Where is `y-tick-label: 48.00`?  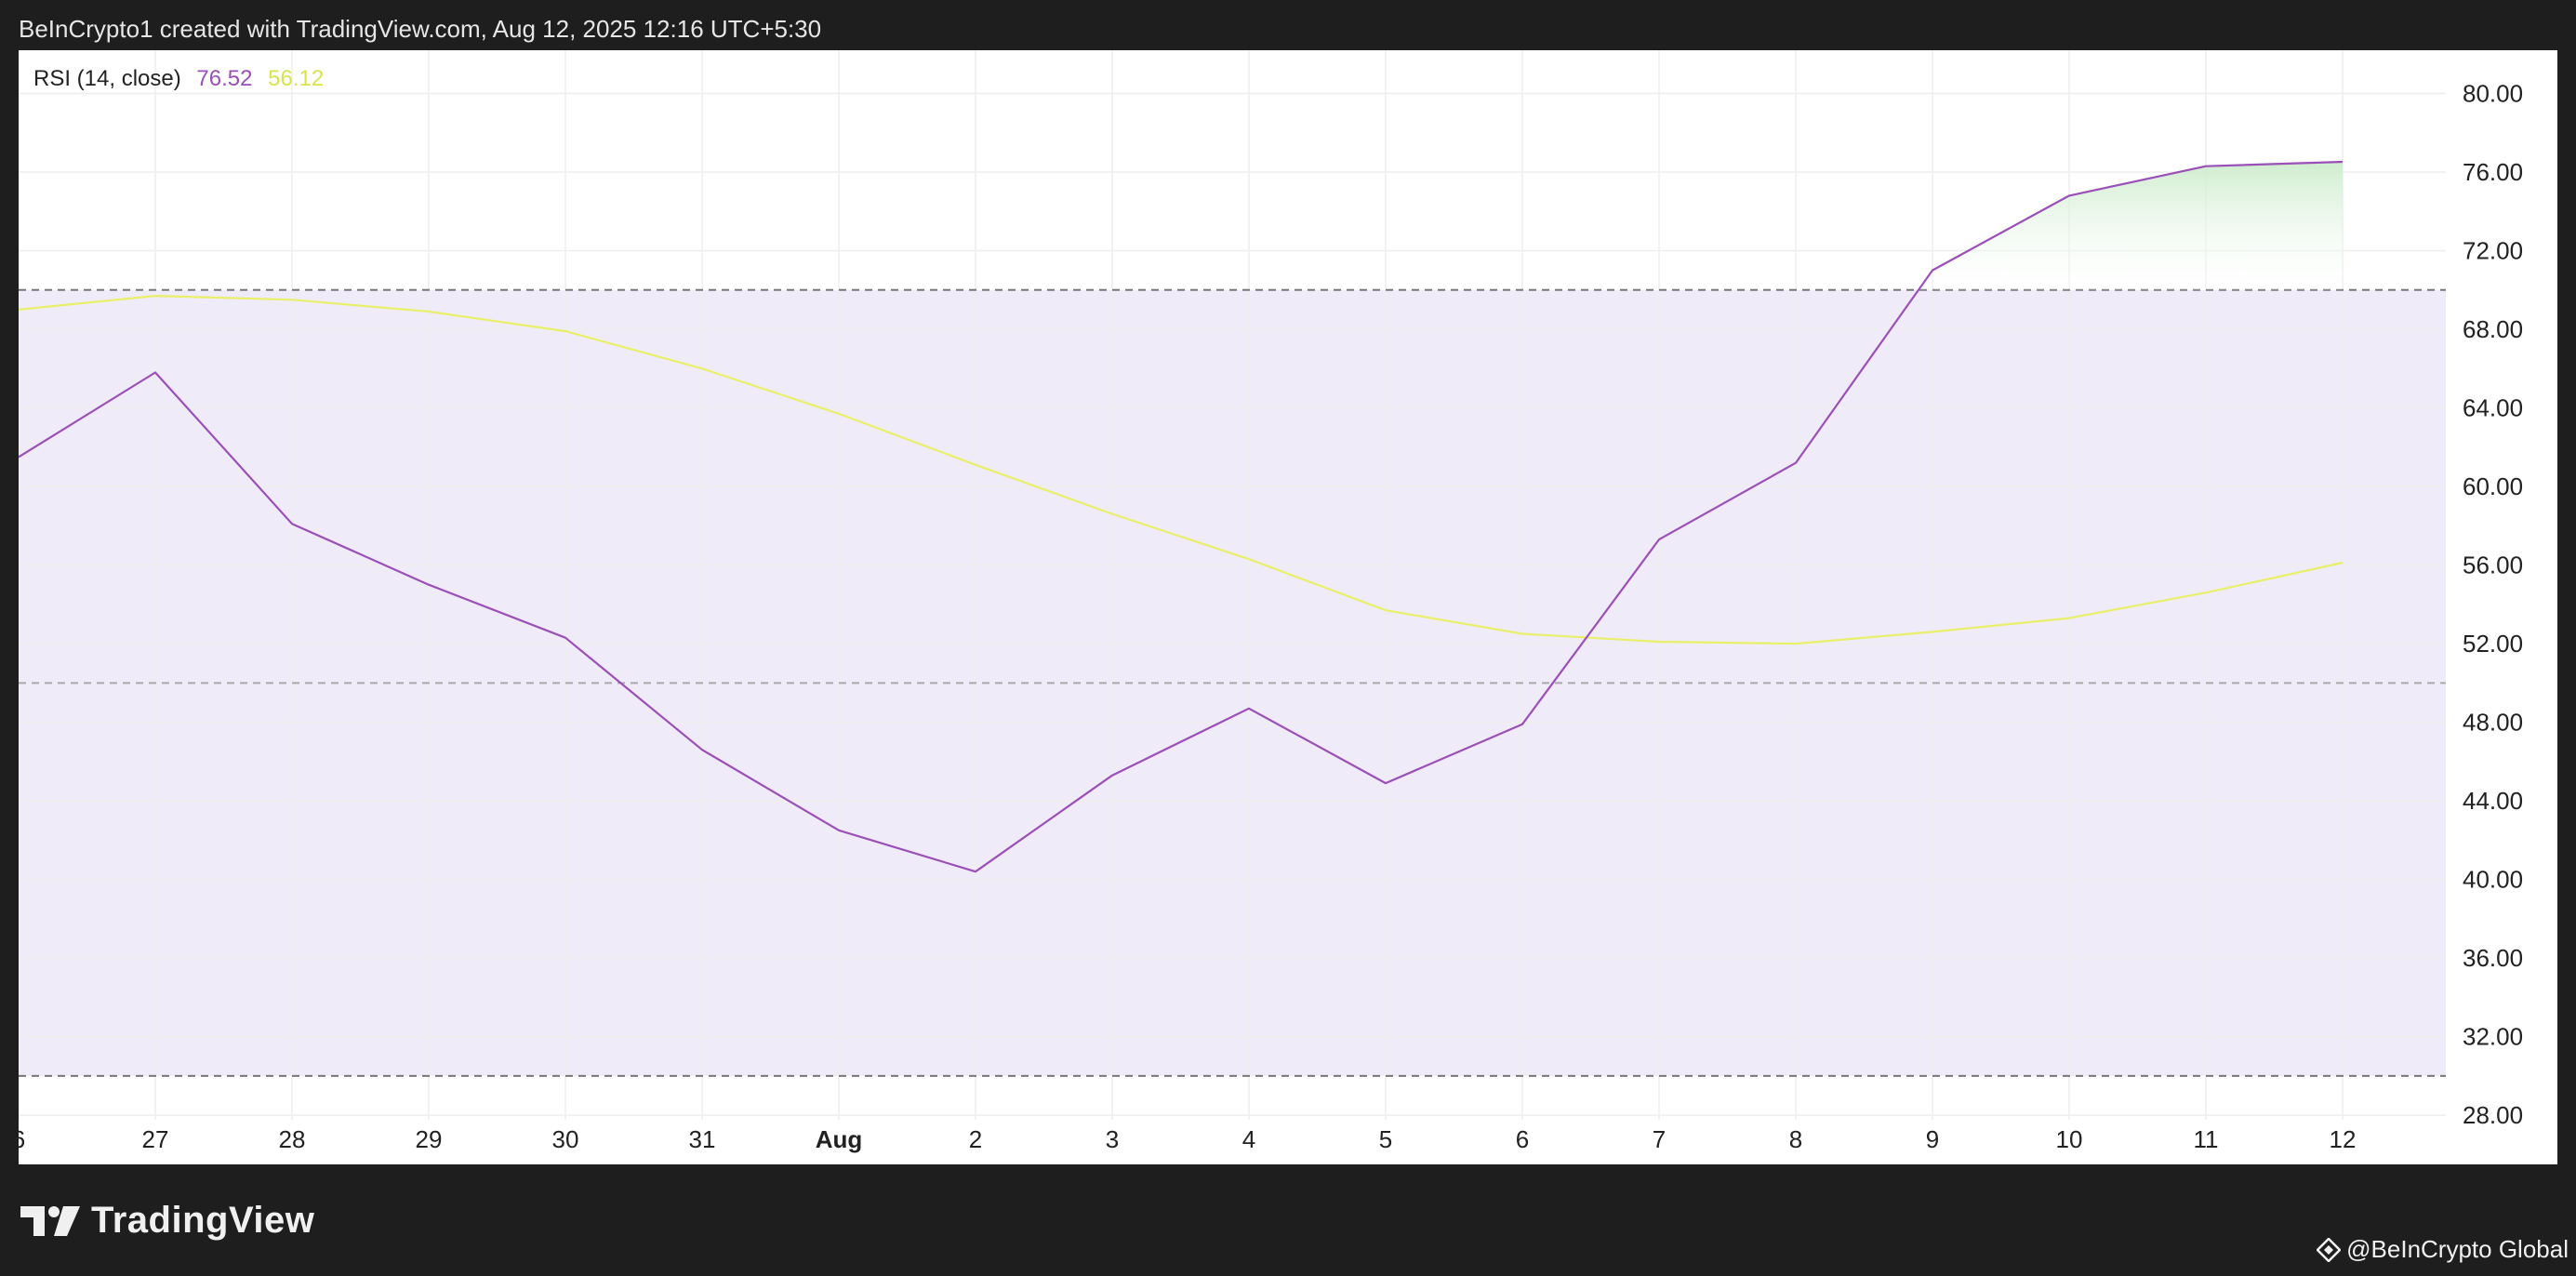
y-tick-label: 48.00 is located at coordinates (2493, 723).